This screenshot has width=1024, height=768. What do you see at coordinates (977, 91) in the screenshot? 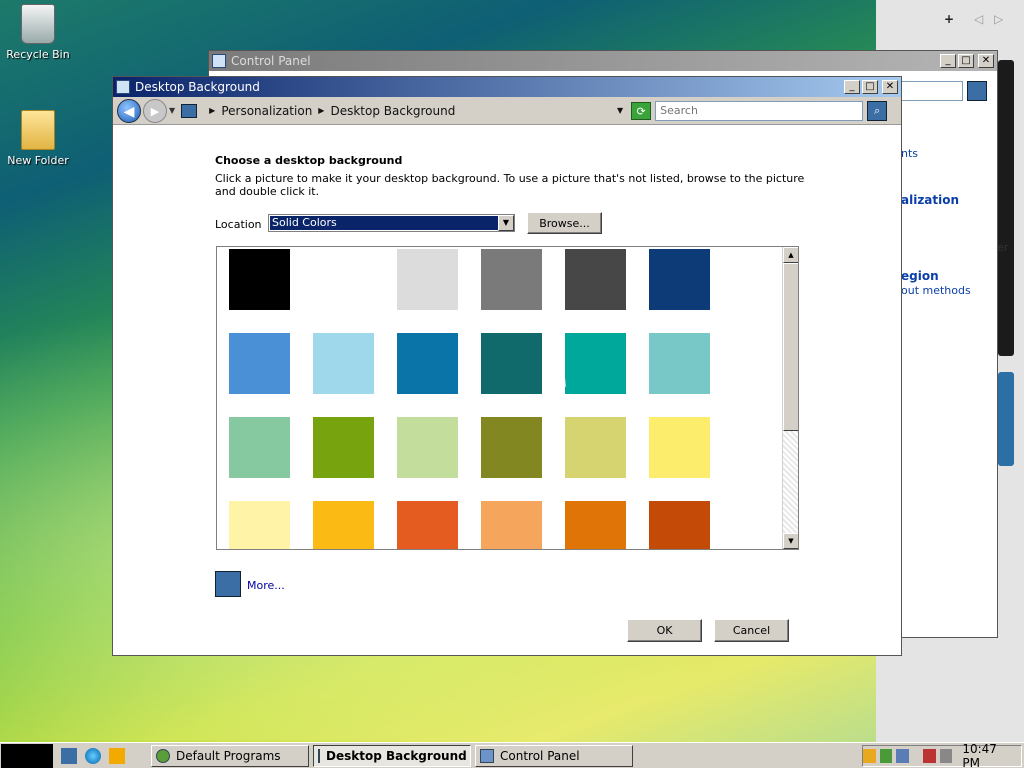
I see `control-panel-search-icon` at bounding box center [977, 91].